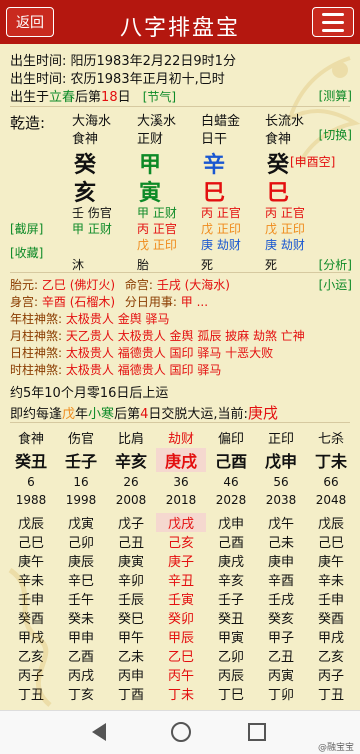 This screenshot has width=360, height=754. Describe the element at coordinates (131, 636) in the screenshot. I see `liunian-cell: 甲午` at that location.